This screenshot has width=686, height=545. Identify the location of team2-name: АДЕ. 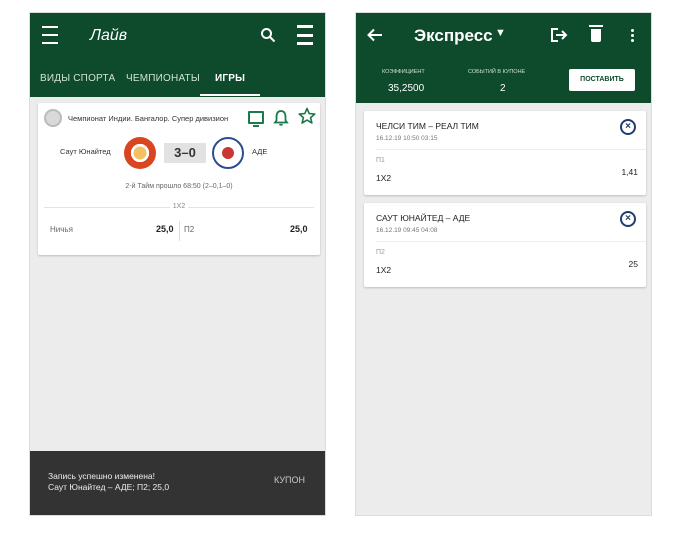
(260, 151).